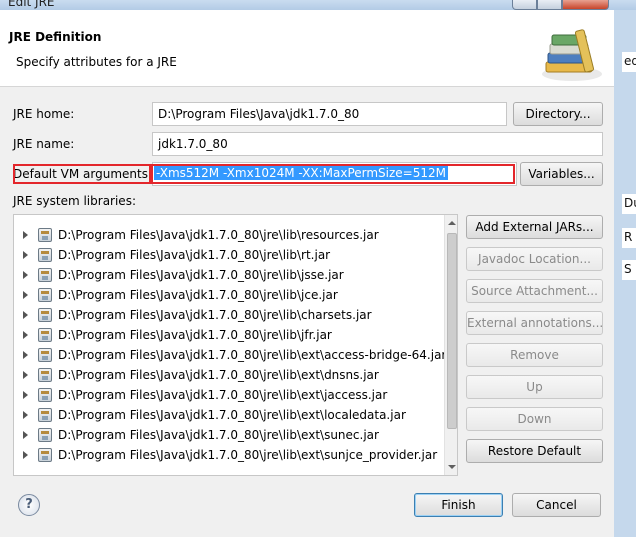 The image size is (636, 537). Describe the element at coordinates (377, 144) in the screenshot. I see `jre-name-field: jdk1.7.0_80` at that location.